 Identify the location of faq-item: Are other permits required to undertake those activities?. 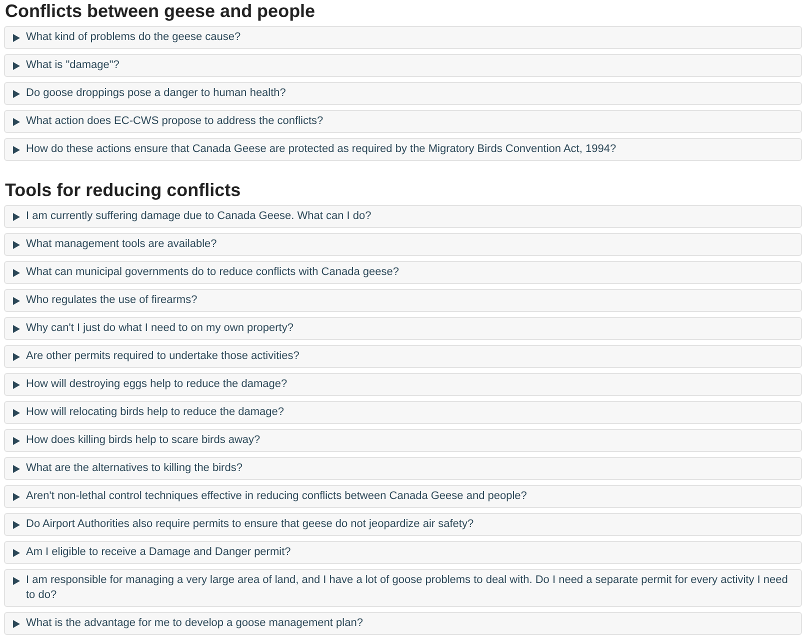
(403, 356).